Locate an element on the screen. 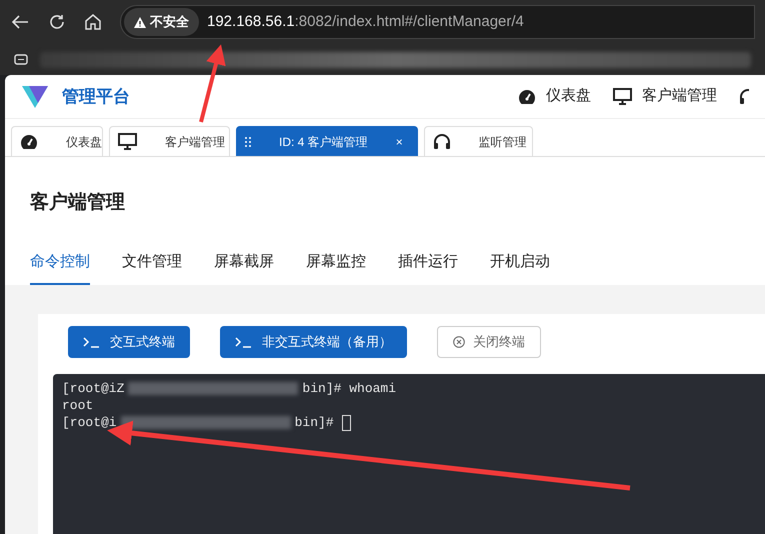  terminal-line: [root@iZ is located at coordinates (93, 388).